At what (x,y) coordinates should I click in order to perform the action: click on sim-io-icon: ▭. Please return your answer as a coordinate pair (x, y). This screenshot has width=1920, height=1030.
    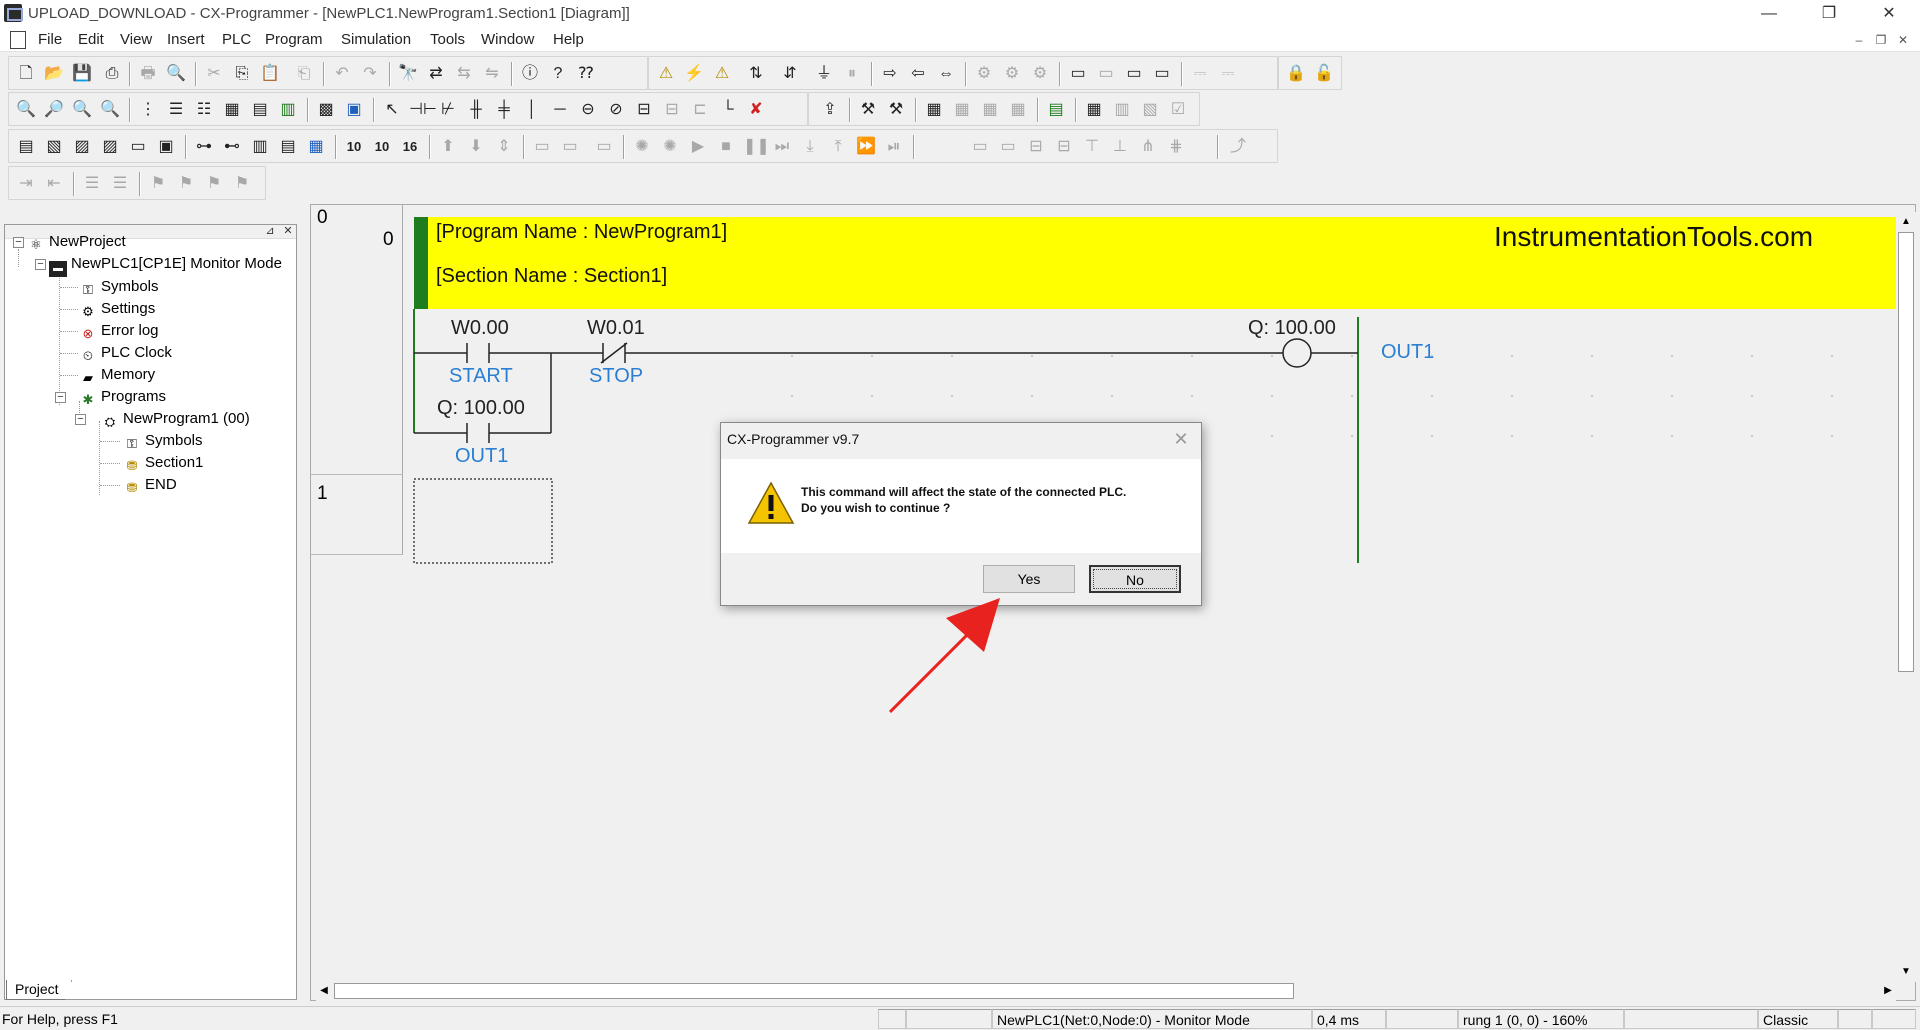
    Looking at the image, I should click on (570, 147).